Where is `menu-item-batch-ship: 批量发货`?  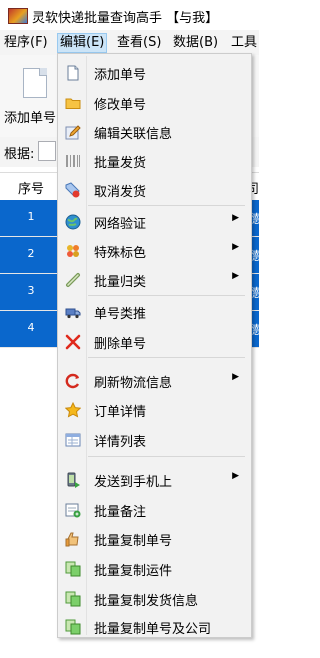 menu-item-batch-ship: 批量发货 is located at coordinates (154, 161).